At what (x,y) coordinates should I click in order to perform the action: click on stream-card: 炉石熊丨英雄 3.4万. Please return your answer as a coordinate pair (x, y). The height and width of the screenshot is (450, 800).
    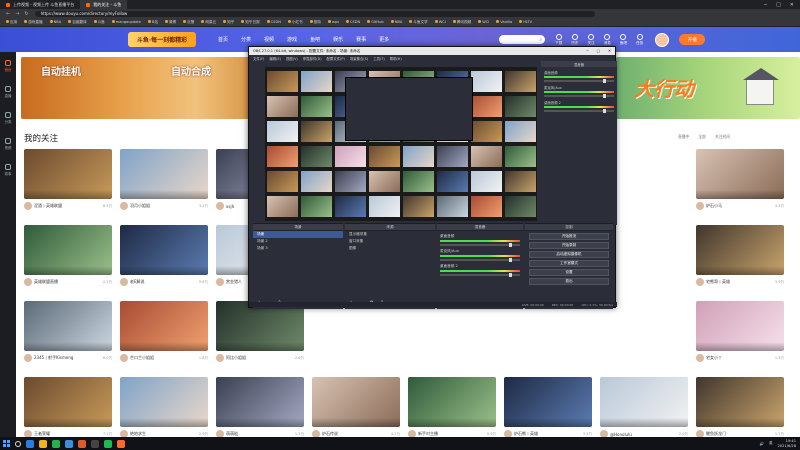
    Looking at the image, I should click on (548, 407).